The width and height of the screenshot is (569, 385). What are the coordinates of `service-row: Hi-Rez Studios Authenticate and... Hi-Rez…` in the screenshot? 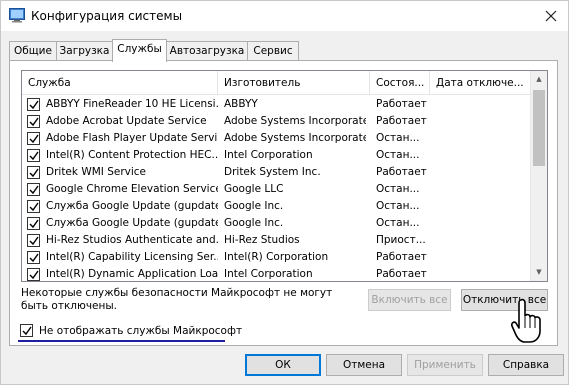 It's located at (277, 240).